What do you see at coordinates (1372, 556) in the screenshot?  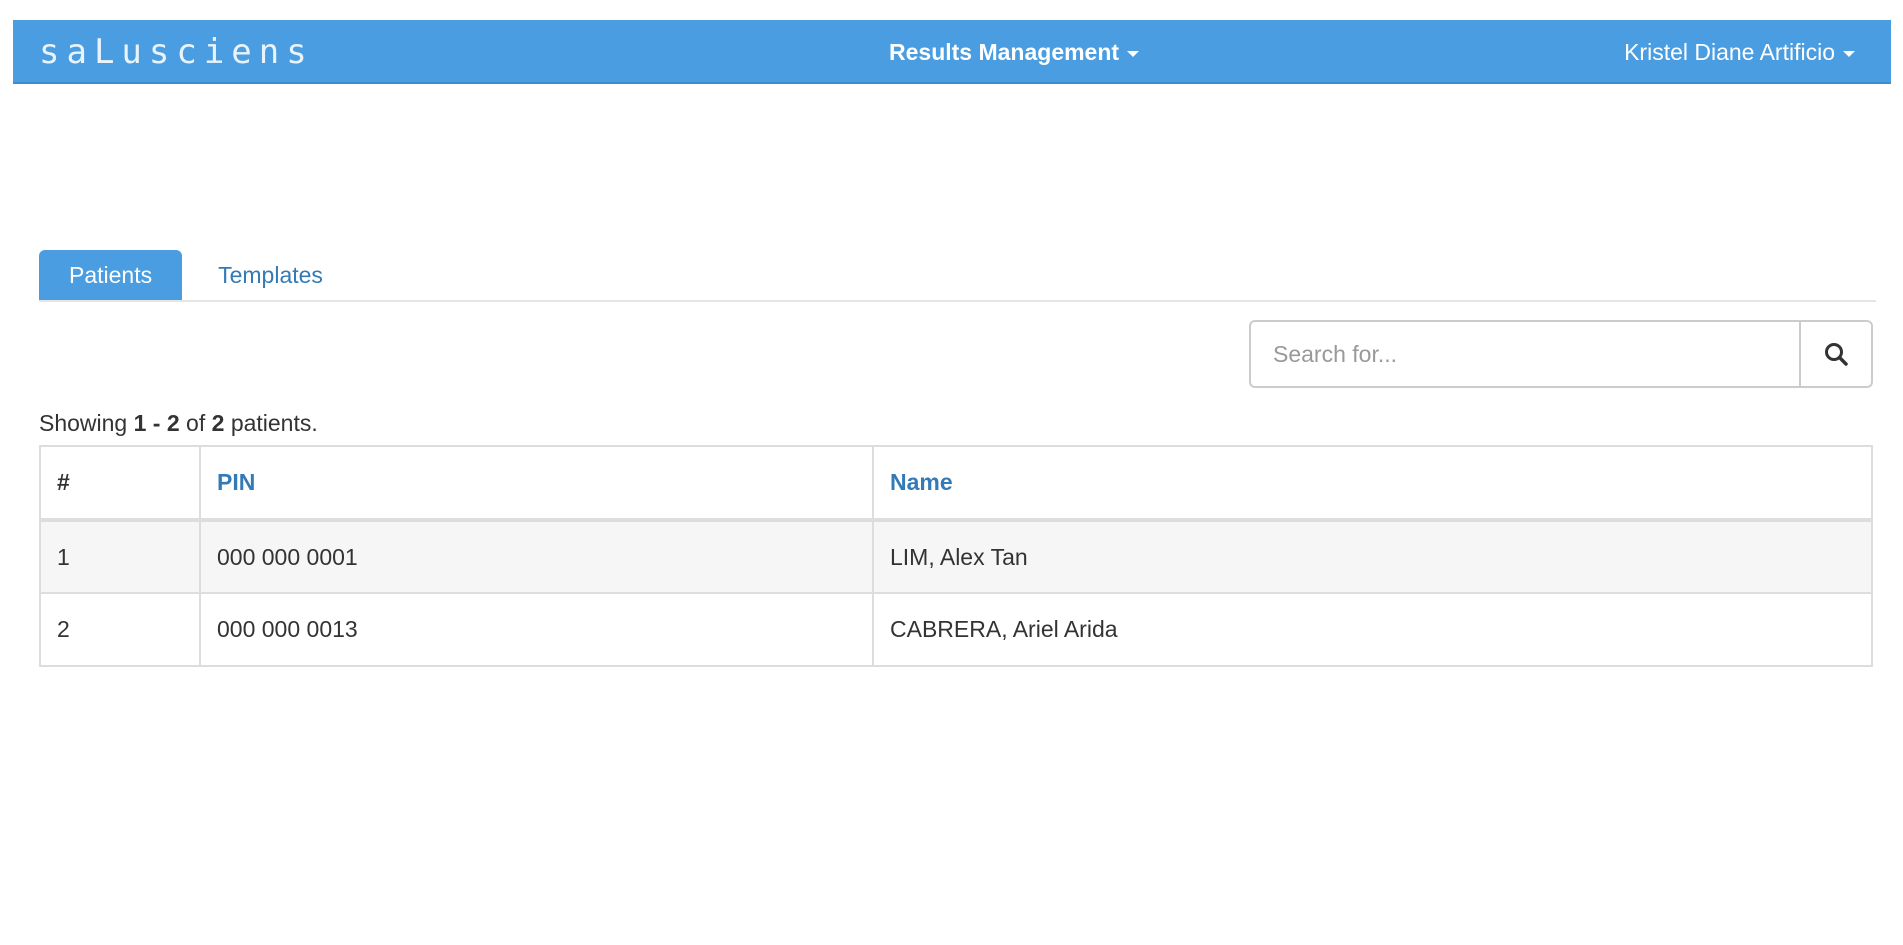 I see `cell-name: LIM, Alex Tan` at bounding box center [1372, 556].